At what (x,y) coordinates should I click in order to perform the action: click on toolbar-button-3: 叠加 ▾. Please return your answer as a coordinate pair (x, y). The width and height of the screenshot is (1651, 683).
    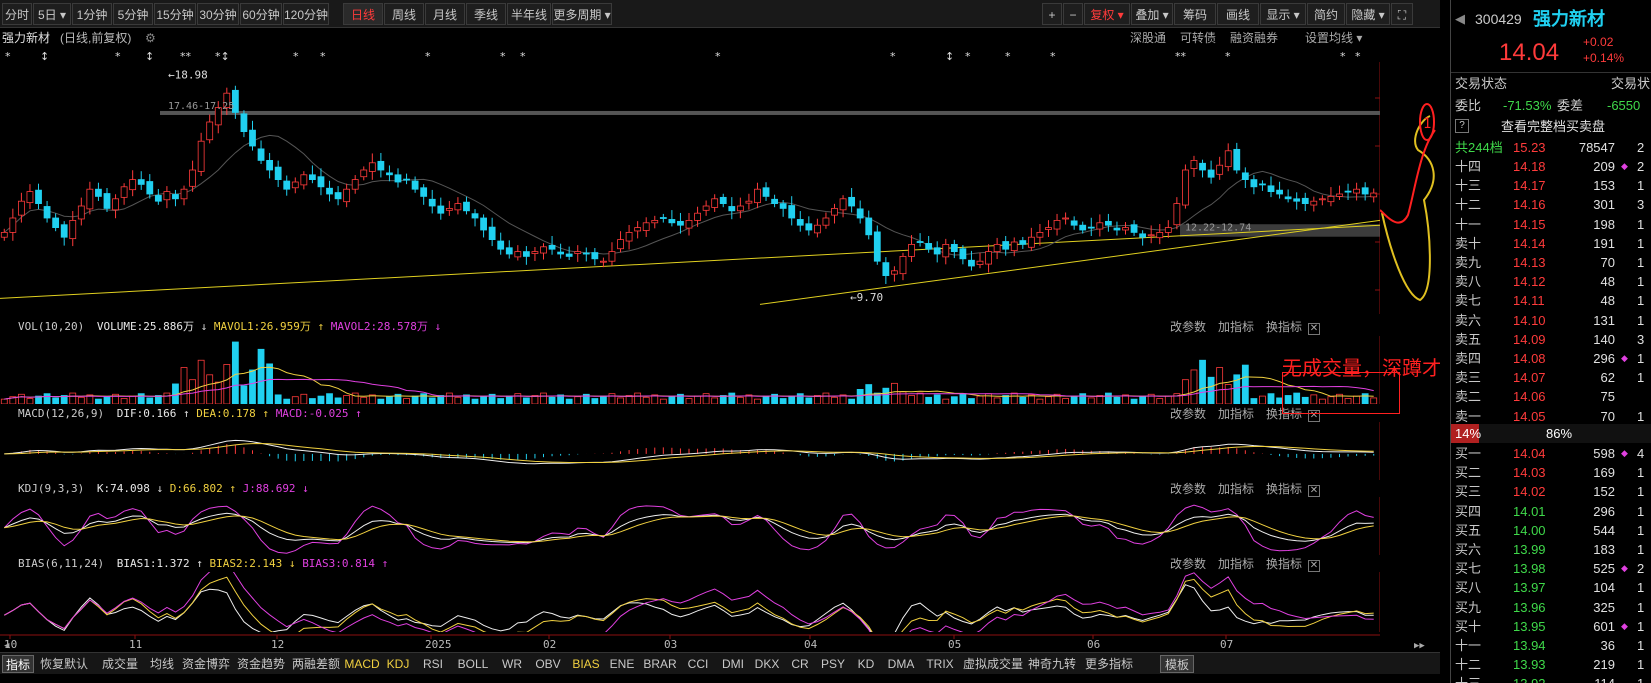
    Looking at the image, I should click on (1152, 14).